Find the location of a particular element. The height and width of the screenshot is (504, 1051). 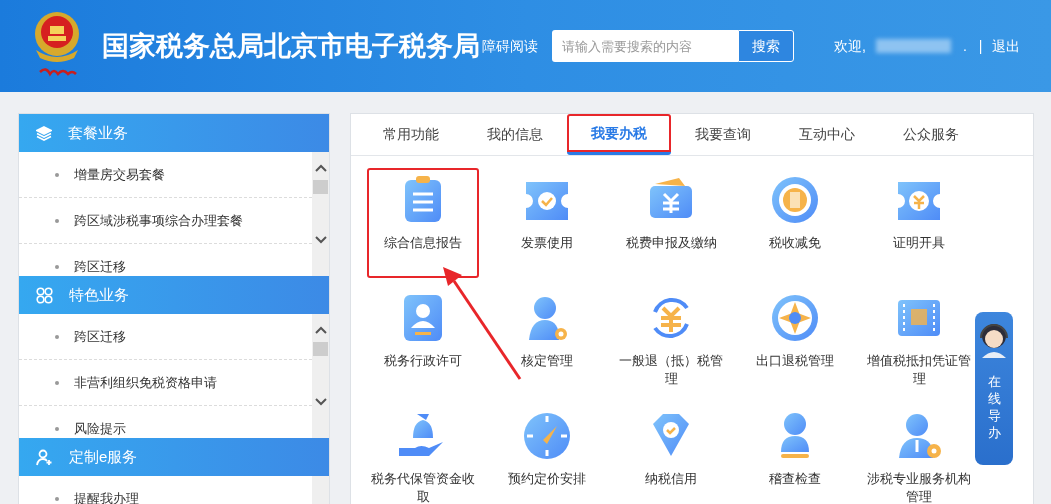

service-tile: 预约定价安排 is located at coordinates (547, 454).